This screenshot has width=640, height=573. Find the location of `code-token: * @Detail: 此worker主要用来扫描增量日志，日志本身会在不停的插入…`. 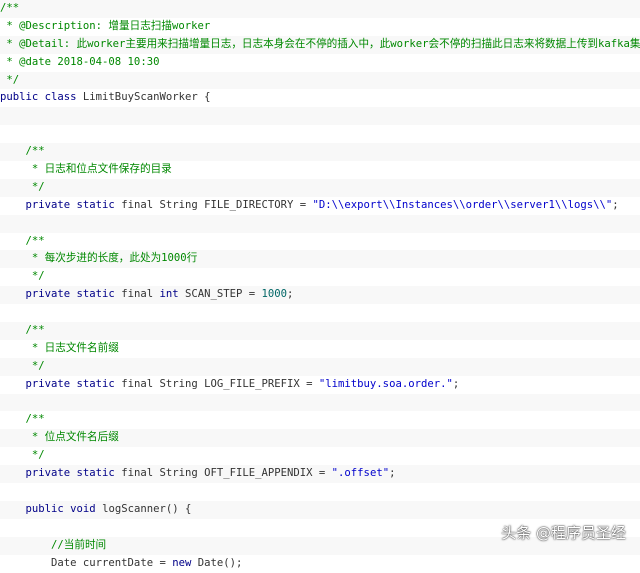

code-token: * @Detail: 此worker主要用来扫描增量日志，日志本身会在不停的插入… is located at coordinates (320, 43).